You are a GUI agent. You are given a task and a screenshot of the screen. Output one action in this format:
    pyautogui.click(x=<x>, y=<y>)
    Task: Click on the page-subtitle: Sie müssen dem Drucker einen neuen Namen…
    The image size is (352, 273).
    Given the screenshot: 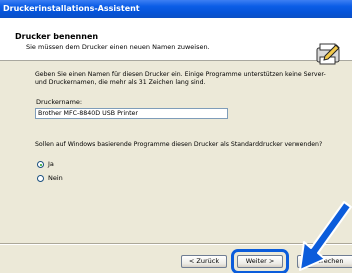 What is the action you would take?
    pyautogui.click(x=118, y=47)
    